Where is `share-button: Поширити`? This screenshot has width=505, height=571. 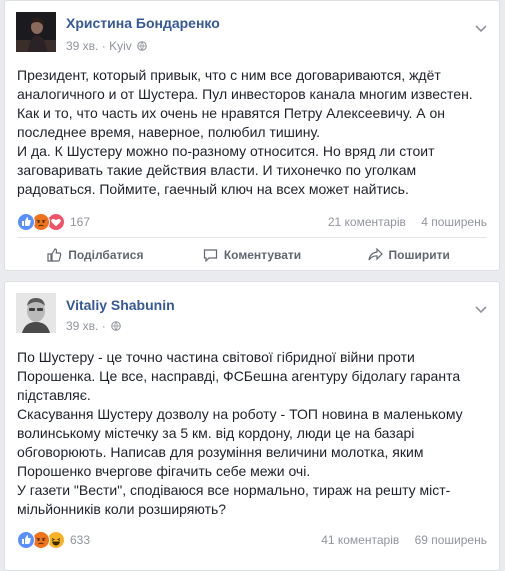 share-button: Поширити is located at coordinates (408, 255).